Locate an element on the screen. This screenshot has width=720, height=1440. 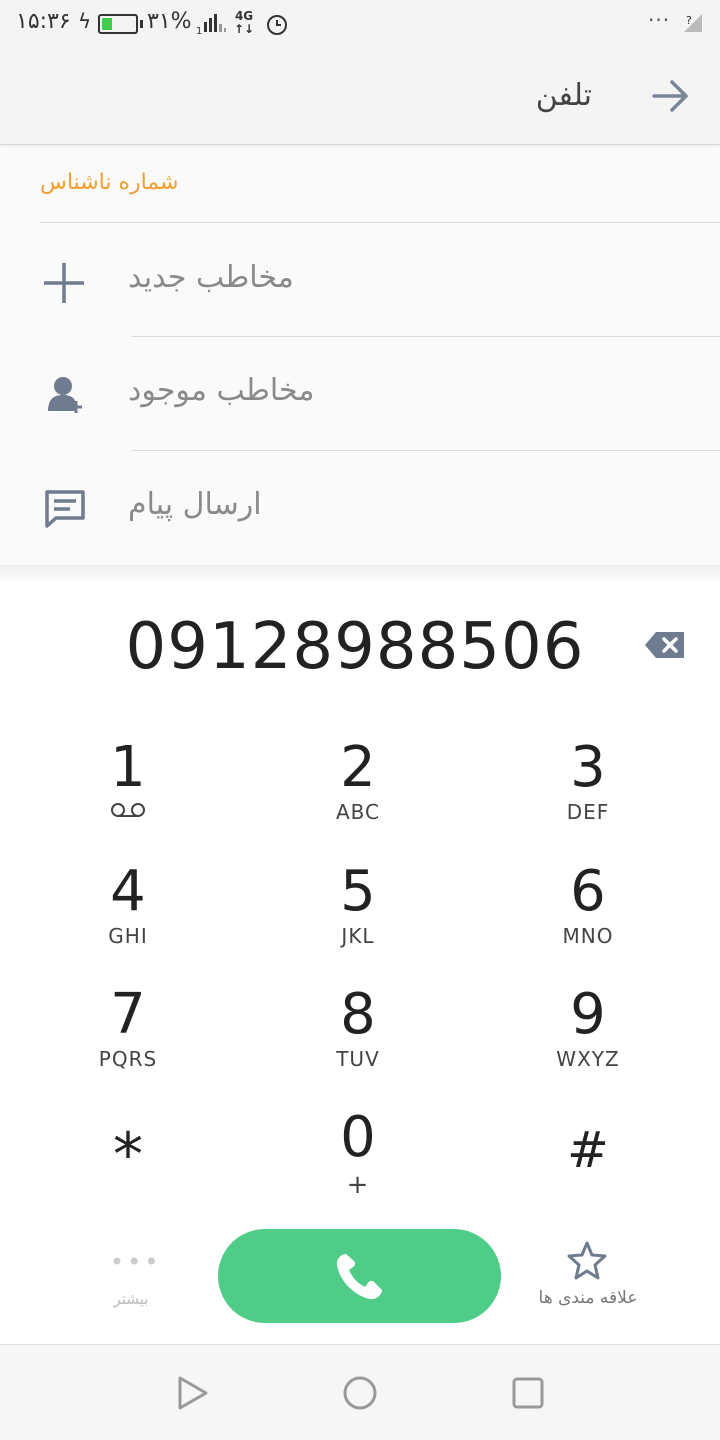
key-4: 4 GHI is located at coordinates (128, 917).